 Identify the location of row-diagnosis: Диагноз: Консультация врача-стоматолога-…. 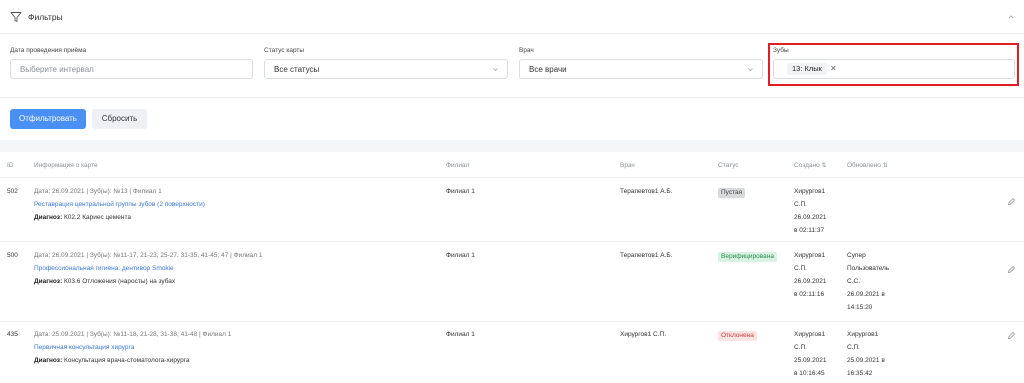
(234, 360).